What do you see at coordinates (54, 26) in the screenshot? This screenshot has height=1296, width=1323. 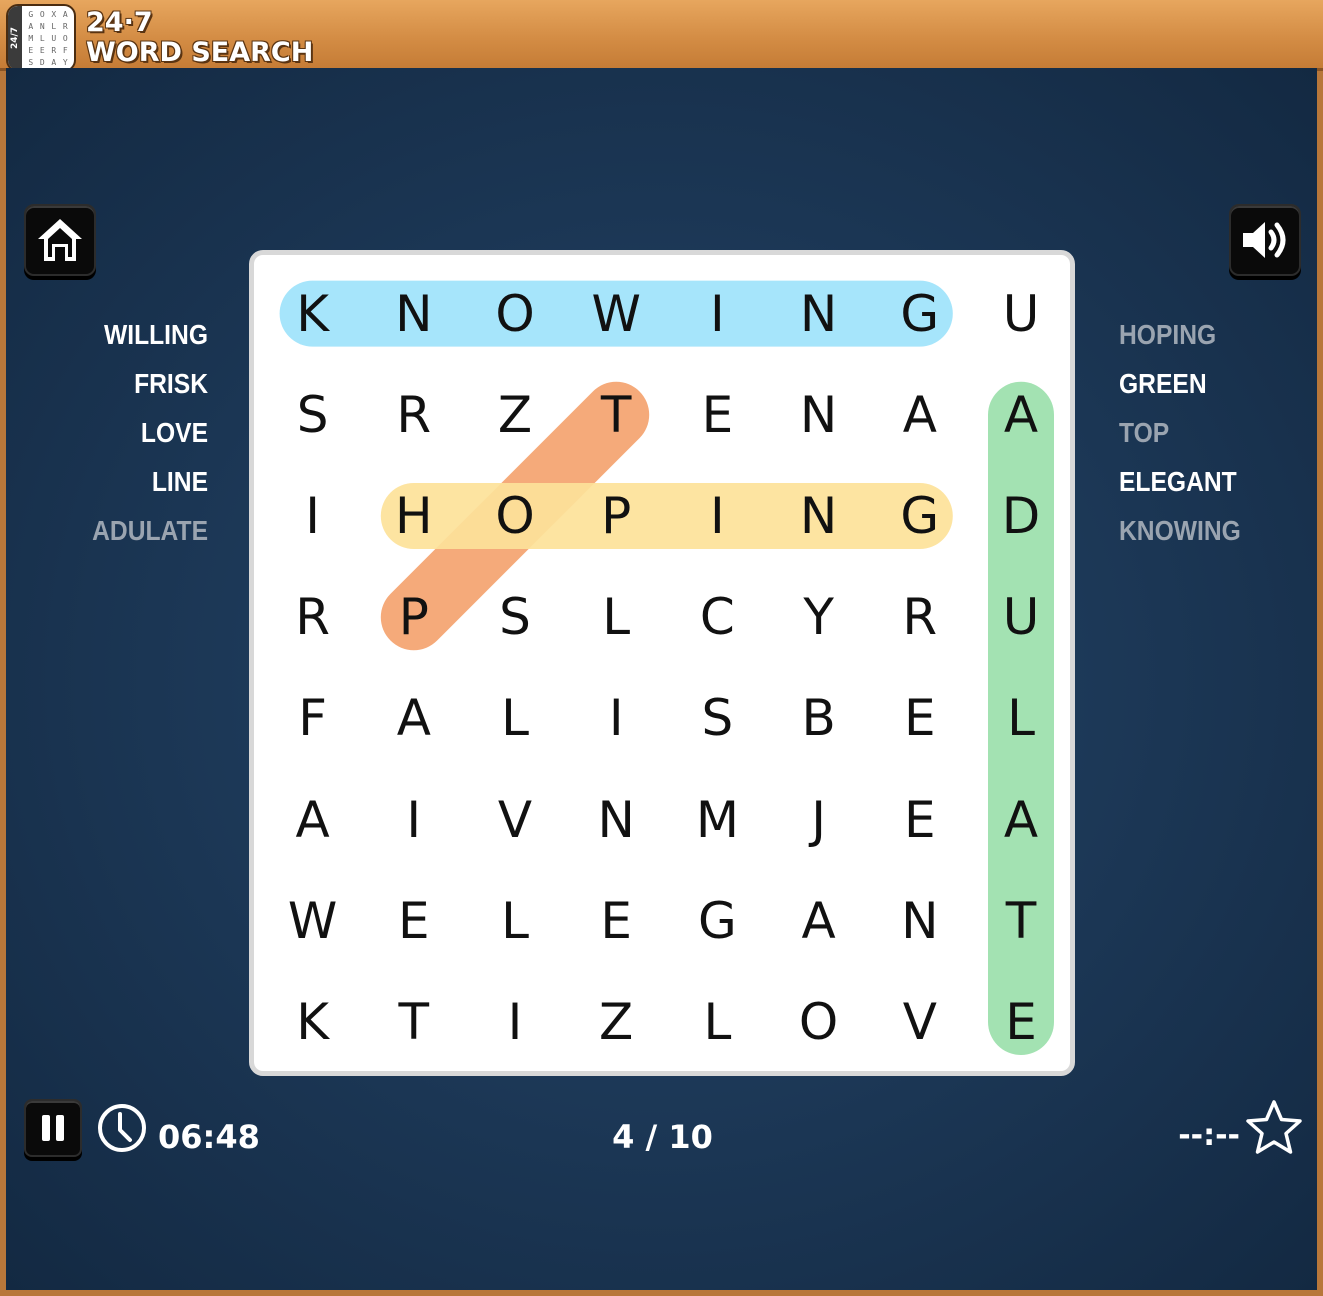 I see `logo-letter: L` at bounding box center [54, 26].